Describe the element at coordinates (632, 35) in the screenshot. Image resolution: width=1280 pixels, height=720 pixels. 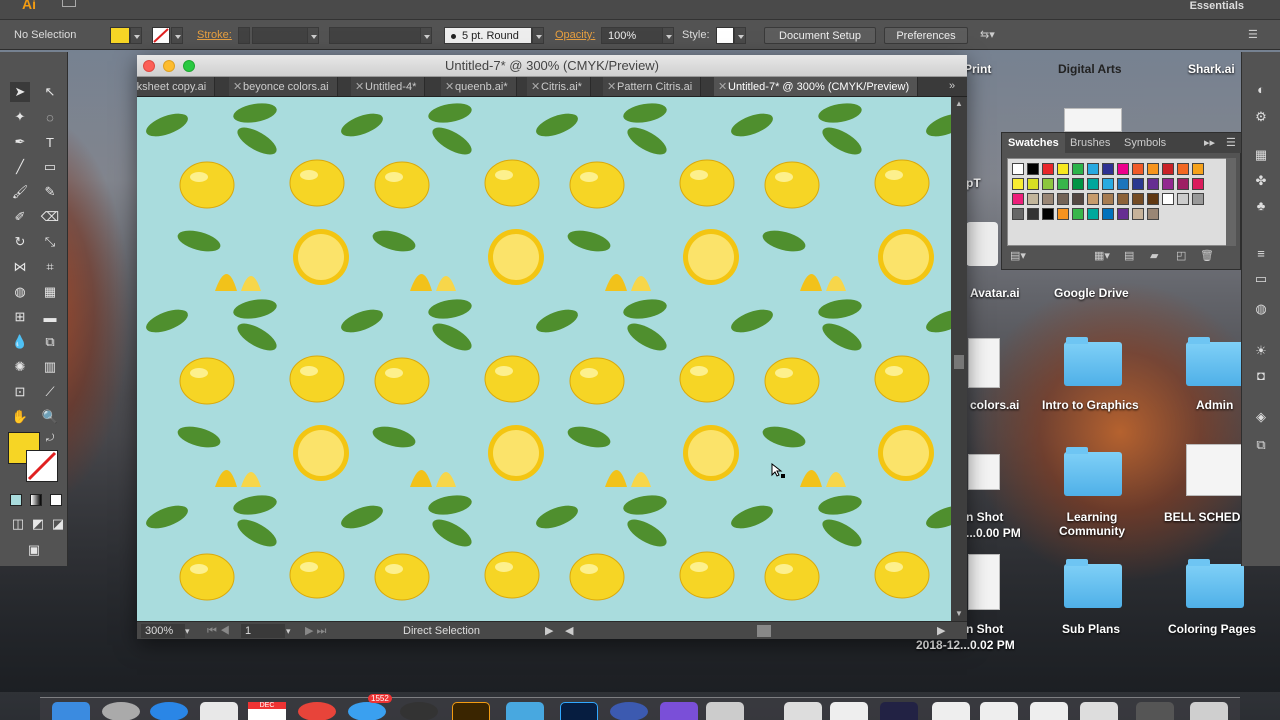
I see `opacity-field: 100%` at that location.